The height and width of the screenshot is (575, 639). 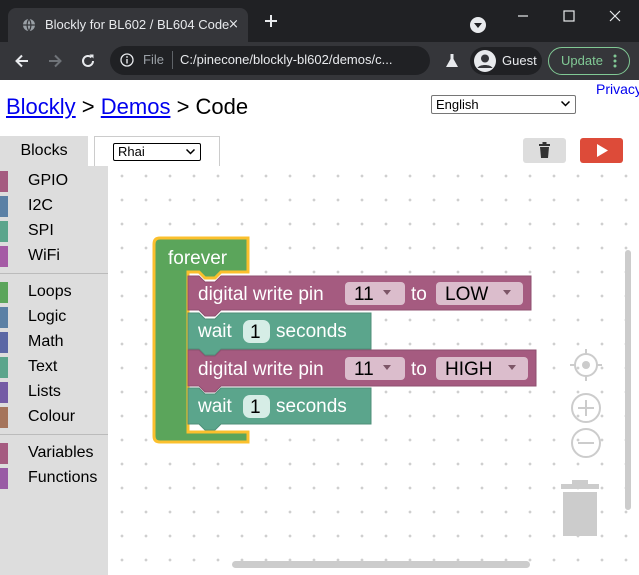 I want to click on close-tab-icon: ×, so click(x=233, y=24).